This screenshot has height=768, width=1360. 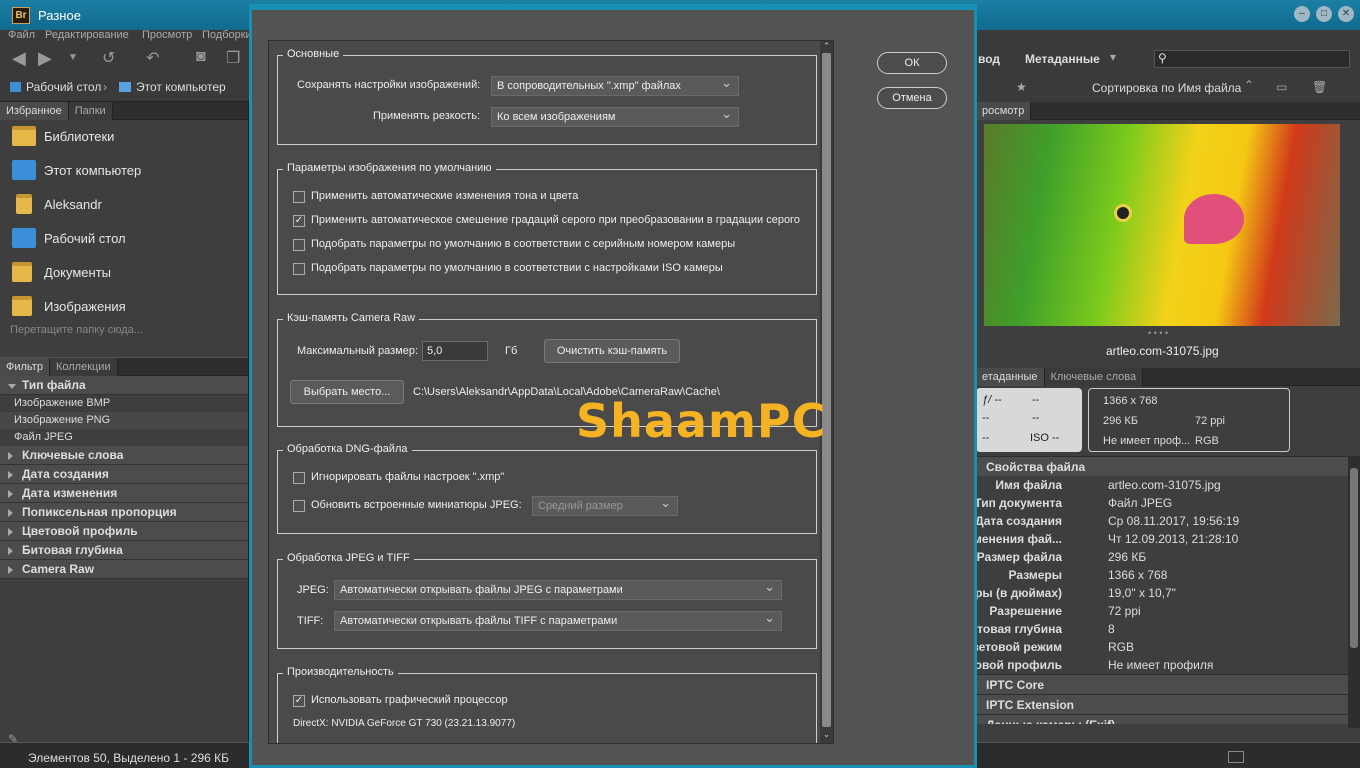 What do you see at coordinates (45, 58) in the screenshot?
I see `forward-arrow-icon: ▶` at bounding box center [45, 58].